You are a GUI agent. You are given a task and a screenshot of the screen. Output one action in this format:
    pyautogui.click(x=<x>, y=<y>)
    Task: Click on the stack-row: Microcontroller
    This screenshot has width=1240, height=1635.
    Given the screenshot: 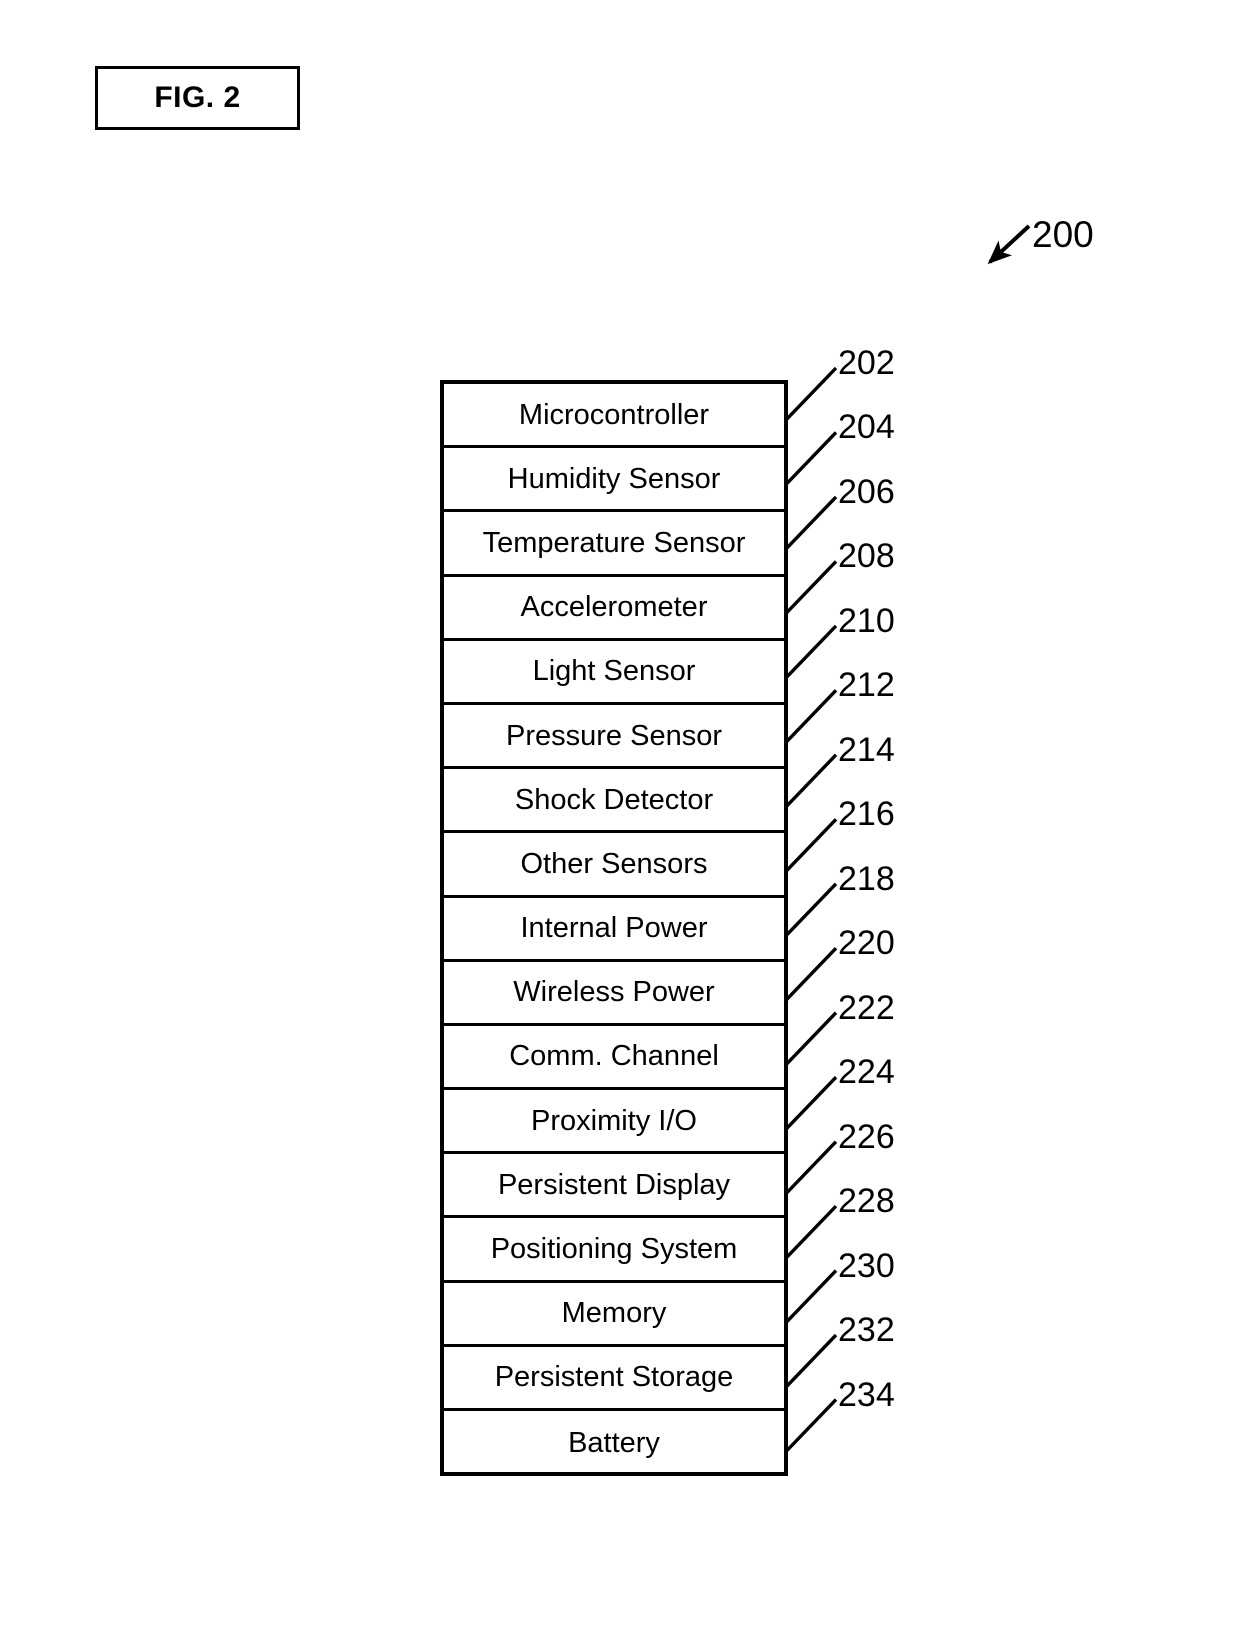 What is the action you would take?
    pyautogui.click(x=614, y=416)
    